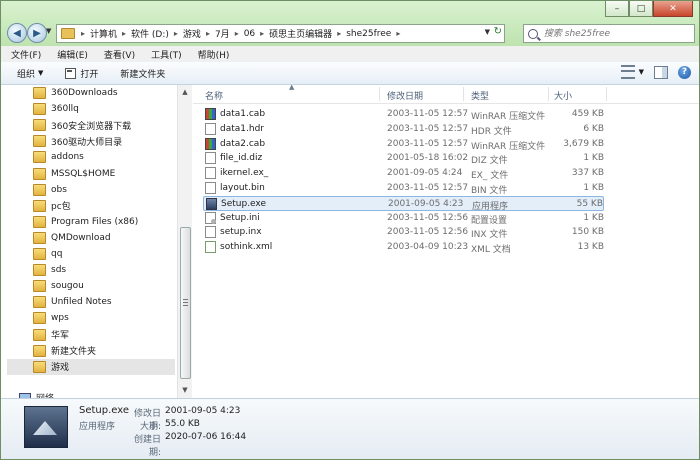  What do you see at coordinates (403, 218) in the screenshot?
I see `file-row: Setup.ini 2003-11-05 12:56 配置设置 1 KB` at bounding box center [403, 218].